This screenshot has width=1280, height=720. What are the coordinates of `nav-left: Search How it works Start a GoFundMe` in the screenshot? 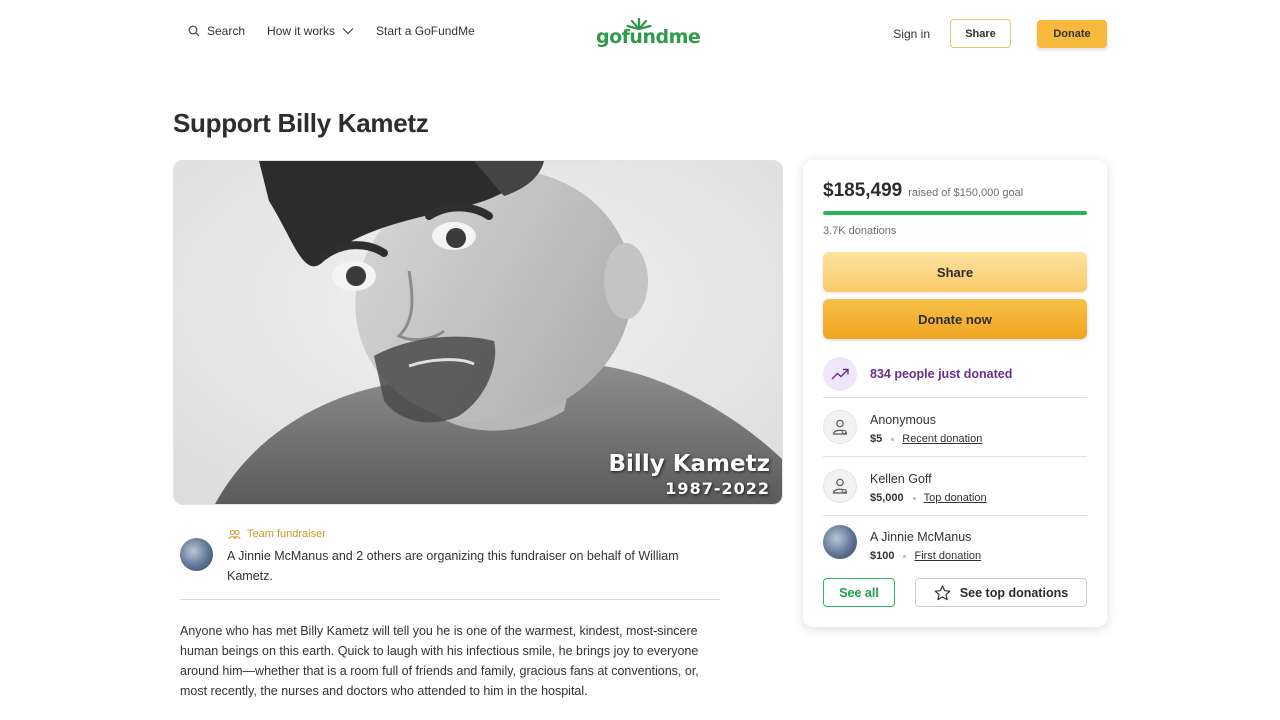 It's located at (342, 31).